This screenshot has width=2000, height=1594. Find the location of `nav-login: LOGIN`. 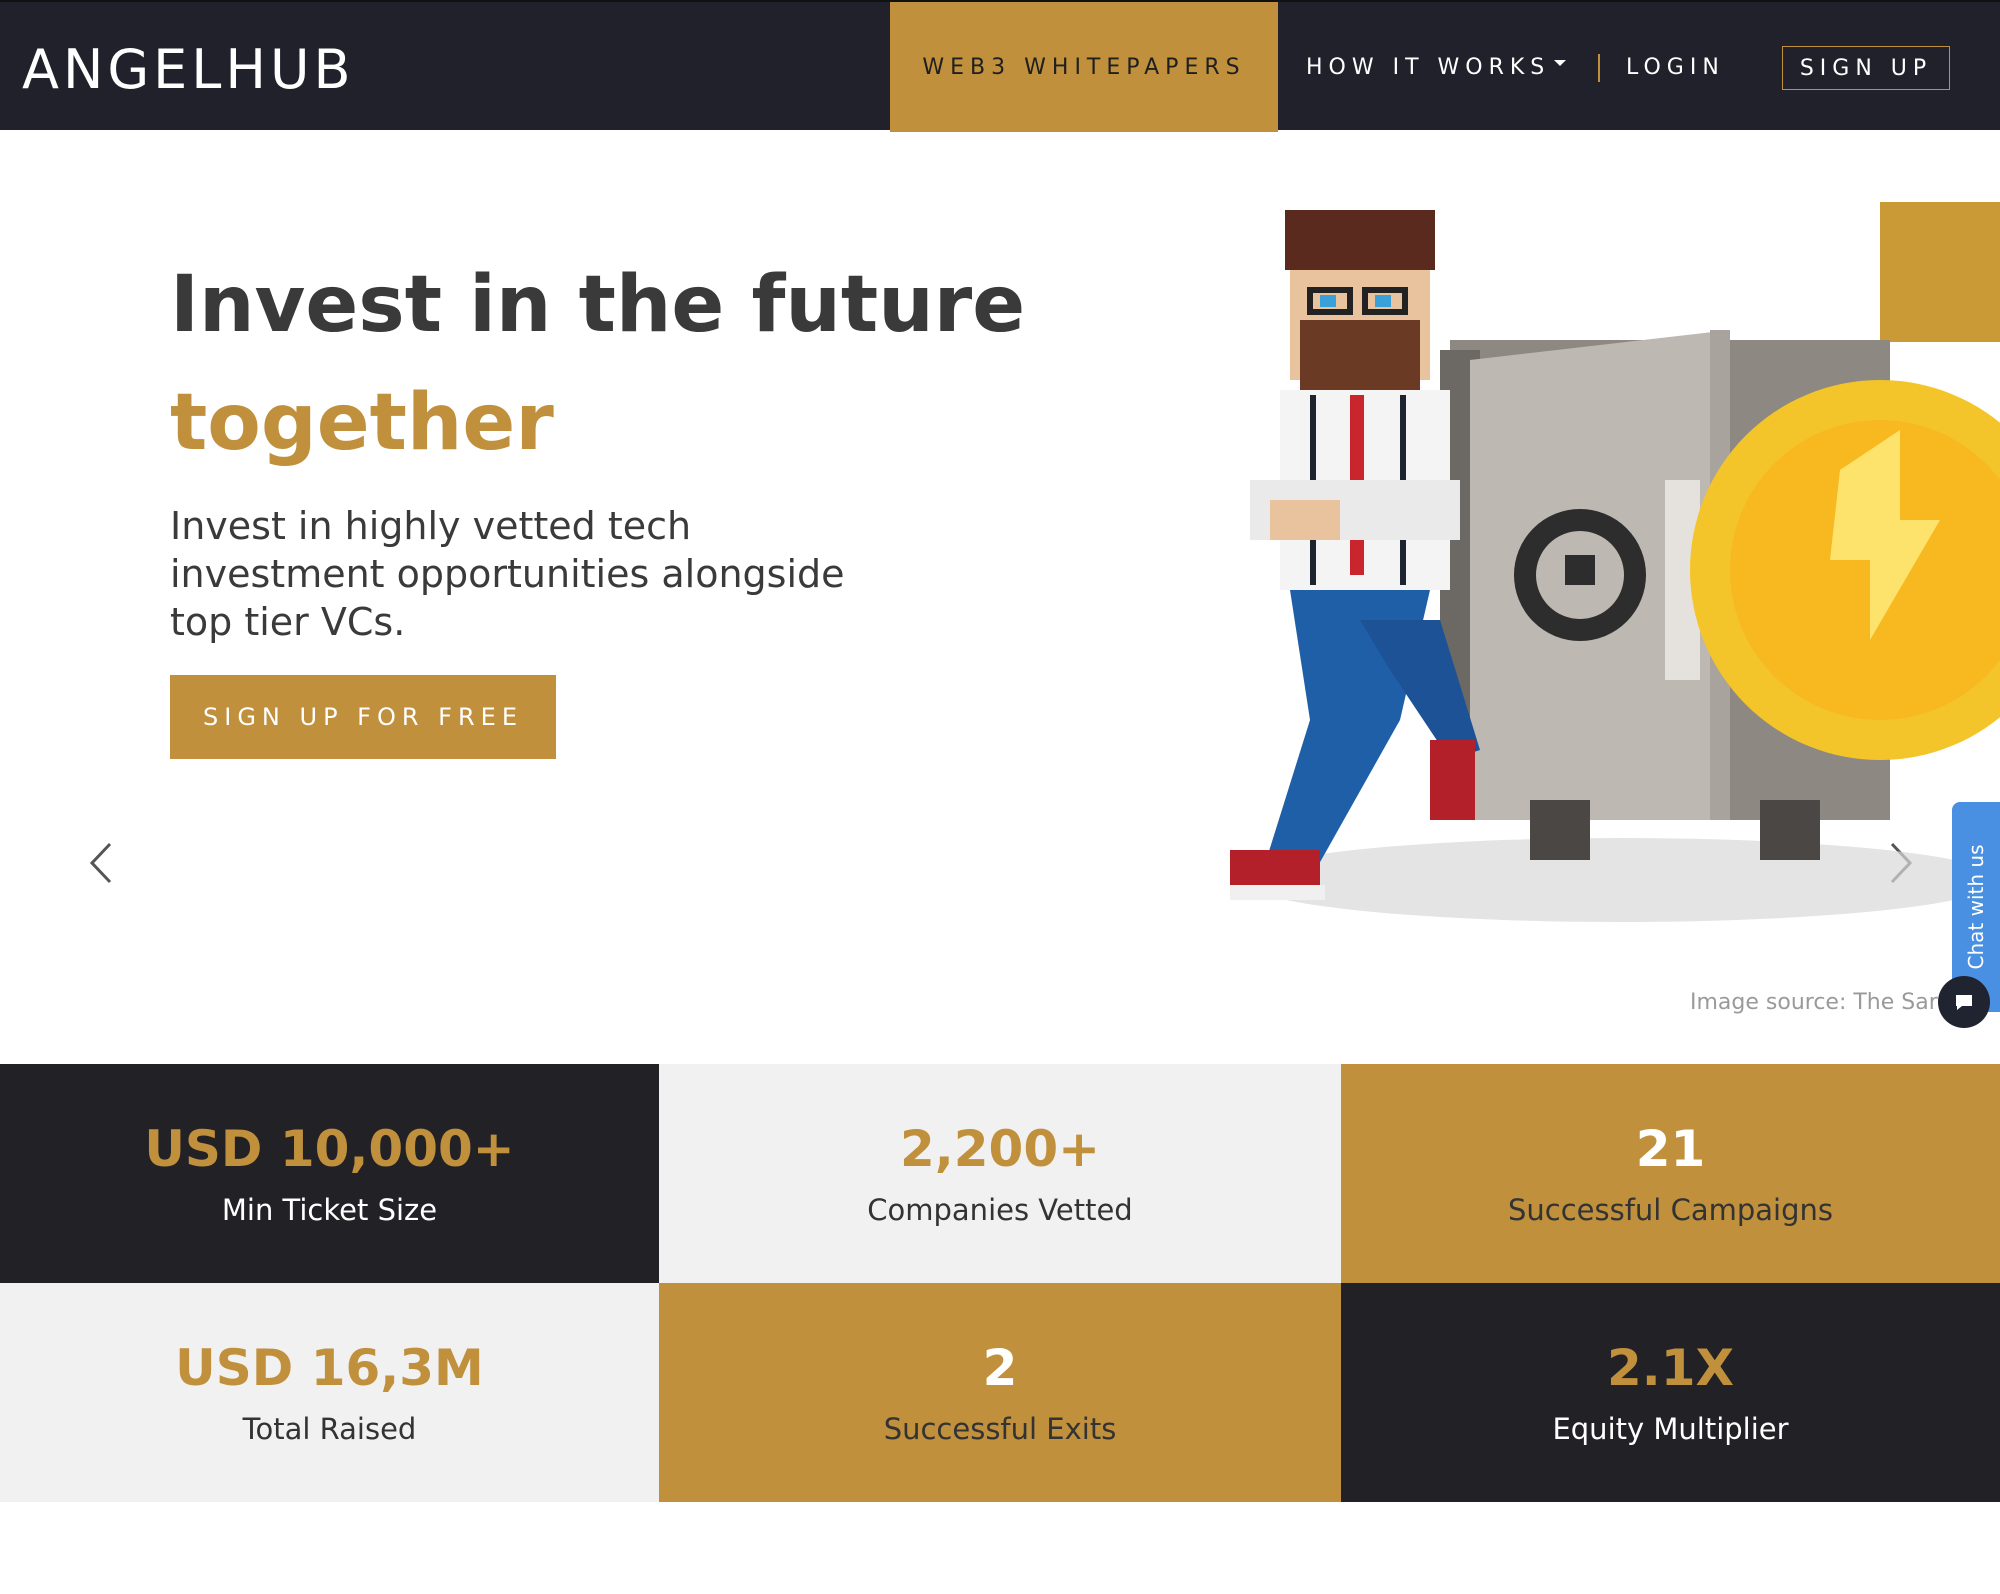

nav-login: LOGIN is located at coordinates (1675, 67).